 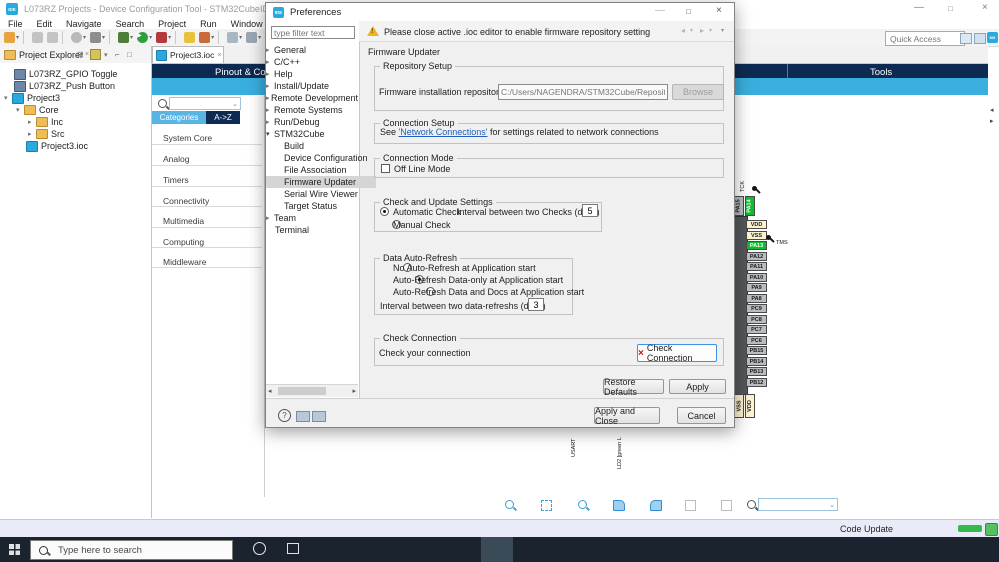 What do you see at coordinates (756, 350) in the screenshot?
I see `pin-pb15: PB15` at bounding box center [756, 350].